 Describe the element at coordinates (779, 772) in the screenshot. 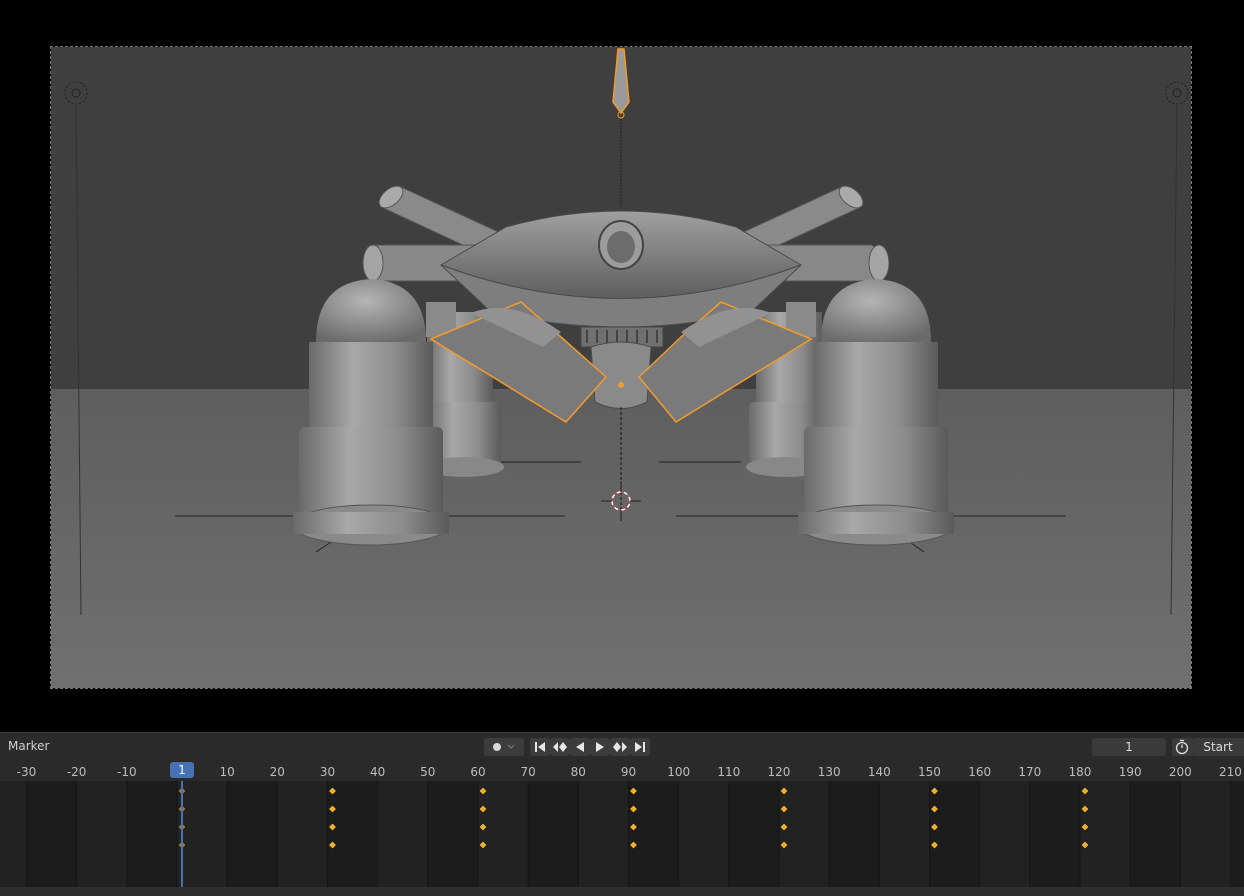

I see `ruler-tick-label: 120` at that location.